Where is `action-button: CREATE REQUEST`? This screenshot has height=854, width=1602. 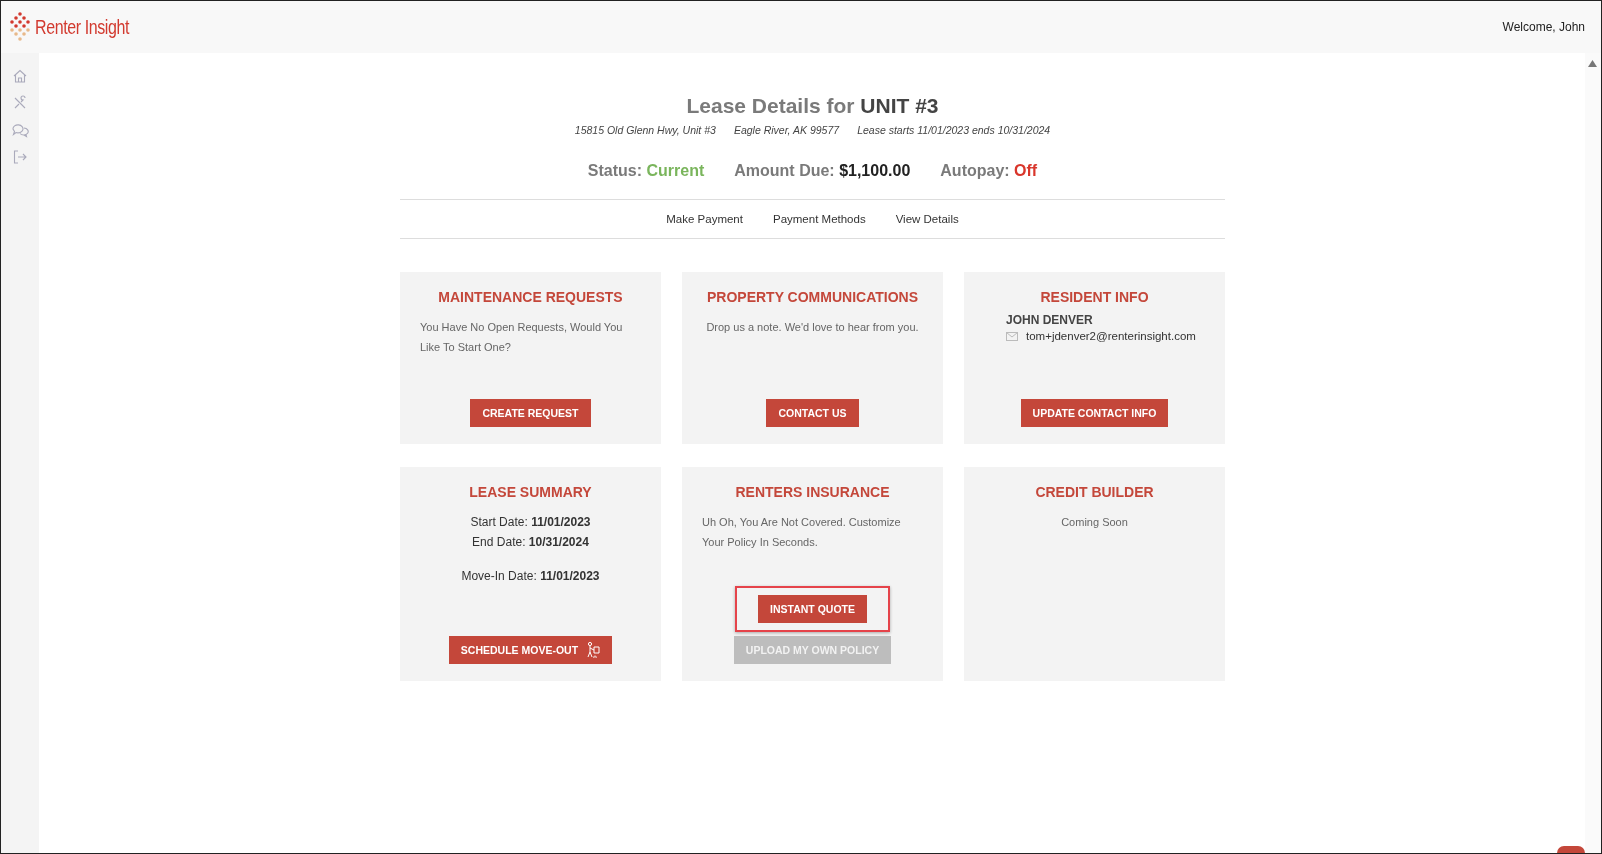 action-button: CREATE REQUEST is located at coordinates (530, 413).